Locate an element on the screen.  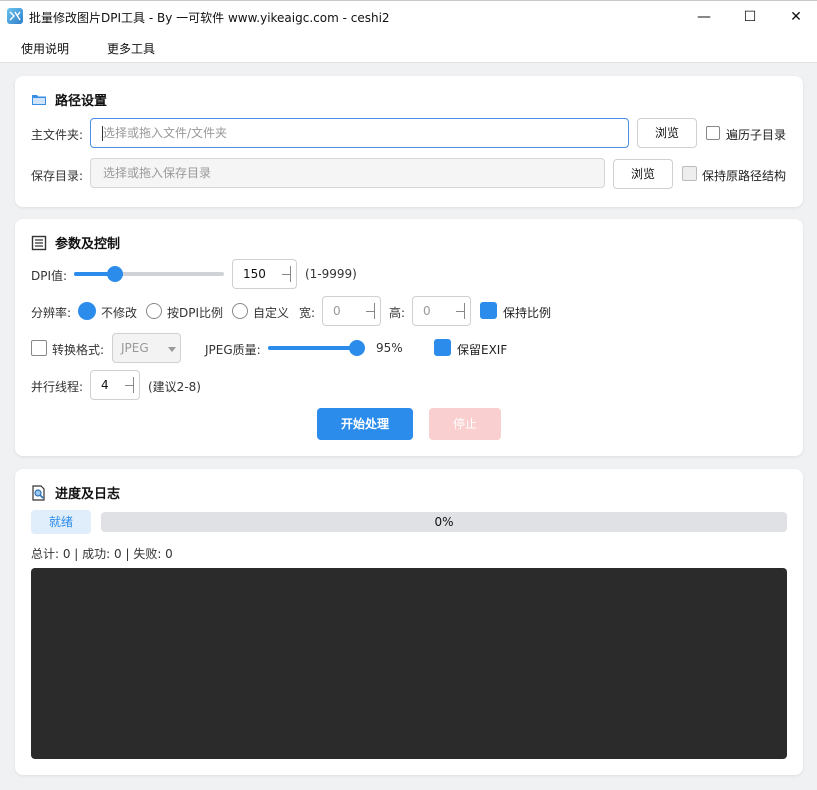
width-value: 0 is located at coordinates (337, 311).